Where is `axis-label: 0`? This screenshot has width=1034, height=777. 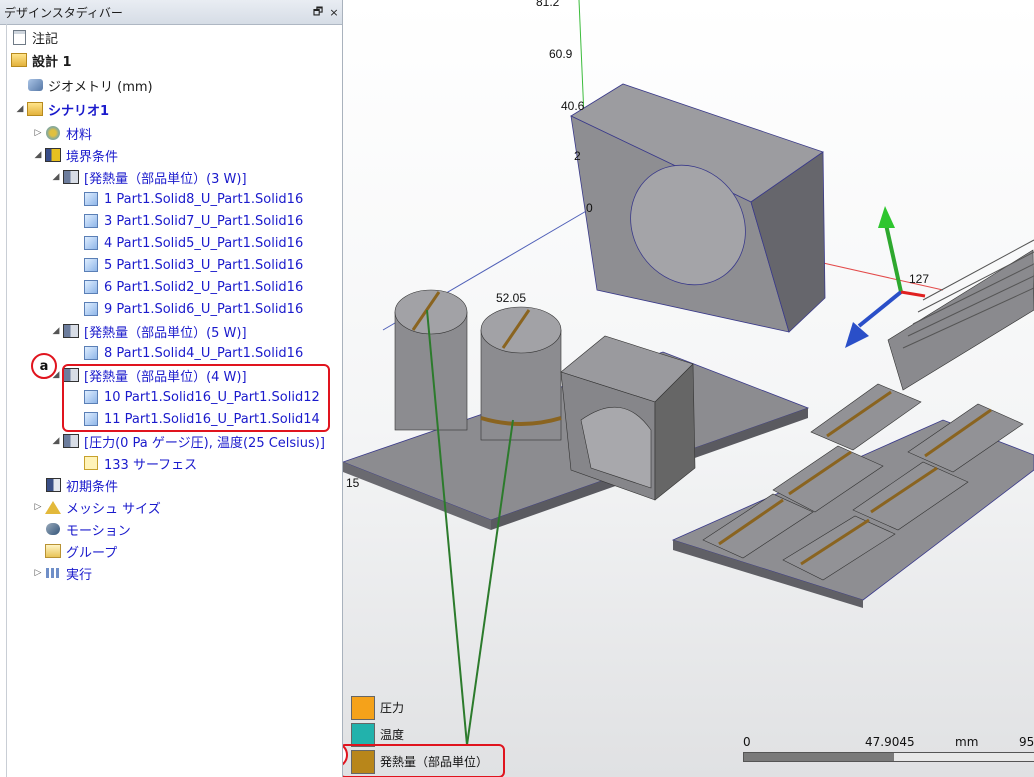 axis-label: 0 is located at coordinates (589, 208).